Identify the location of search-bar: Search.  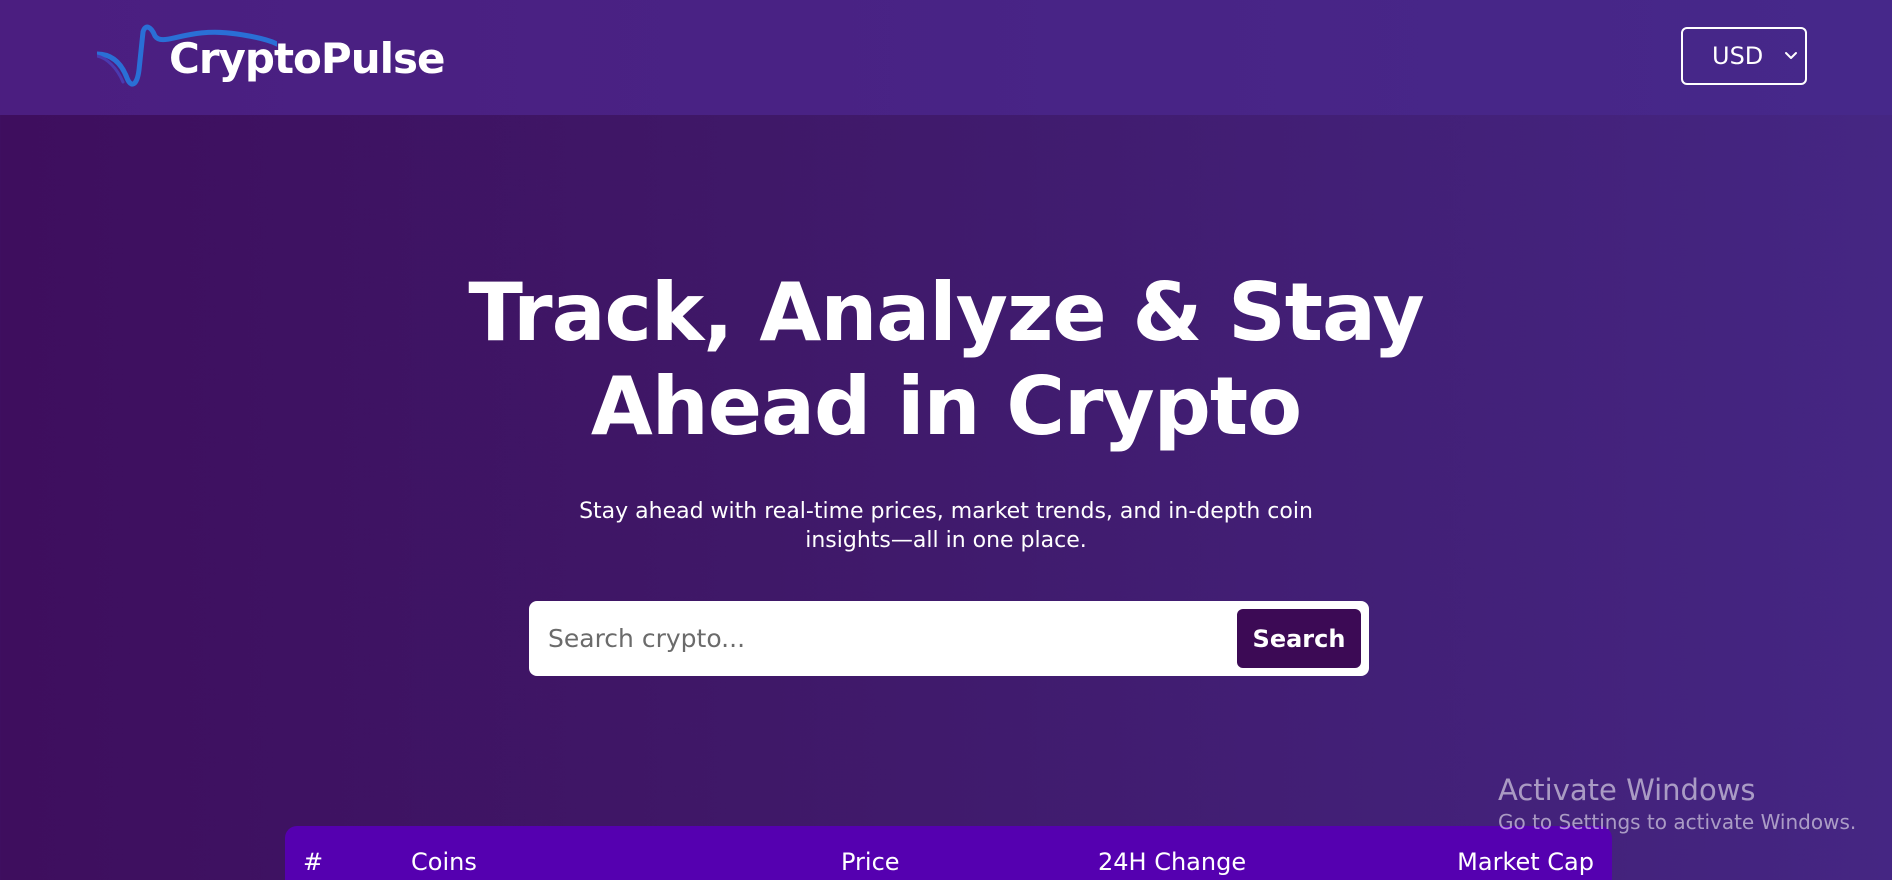
(949, 638).